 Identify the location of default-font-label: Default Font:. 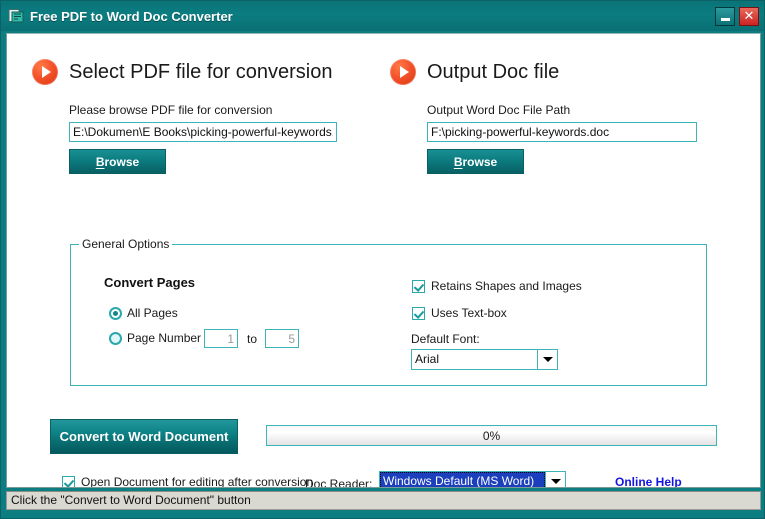
(445, 339).